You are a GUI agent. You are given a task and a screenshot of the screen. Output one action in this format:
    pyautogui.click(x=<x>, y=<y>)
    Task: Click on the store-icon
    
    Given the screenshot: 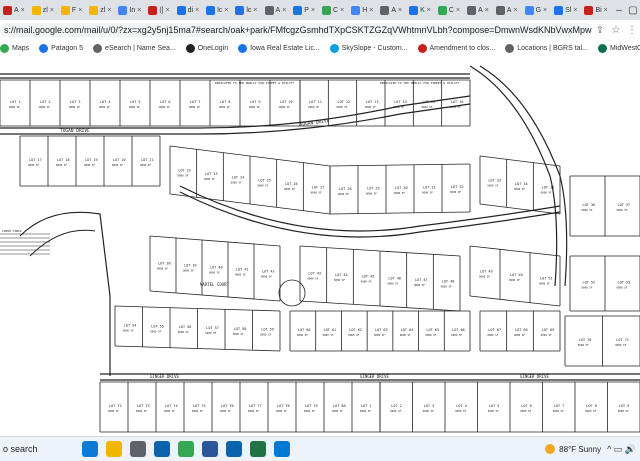 What is the action you would take?
    pyautogui.click(x=137, y=449)
    